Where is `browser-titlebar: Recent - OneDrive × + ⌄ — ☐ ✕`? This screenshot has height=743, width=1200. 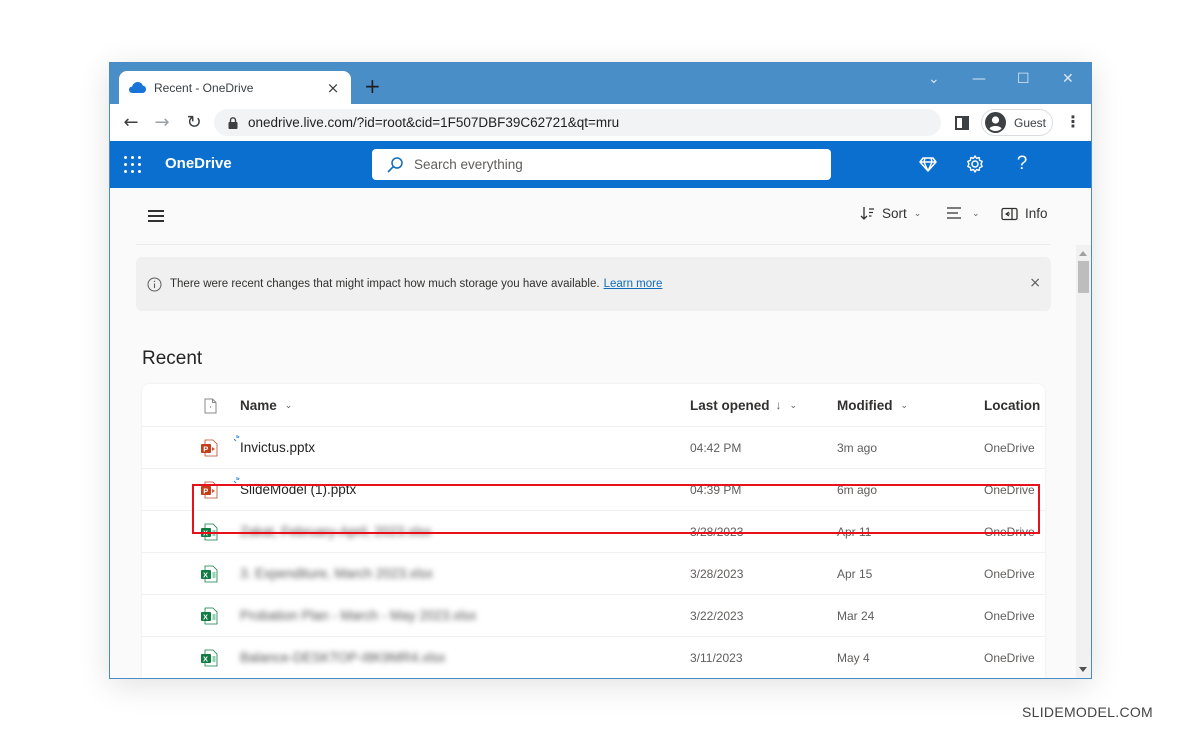 browser-titlebar: Recent - OneDrive × + ⌄ — ☐ ✕ is located at coordinates (600, 83).